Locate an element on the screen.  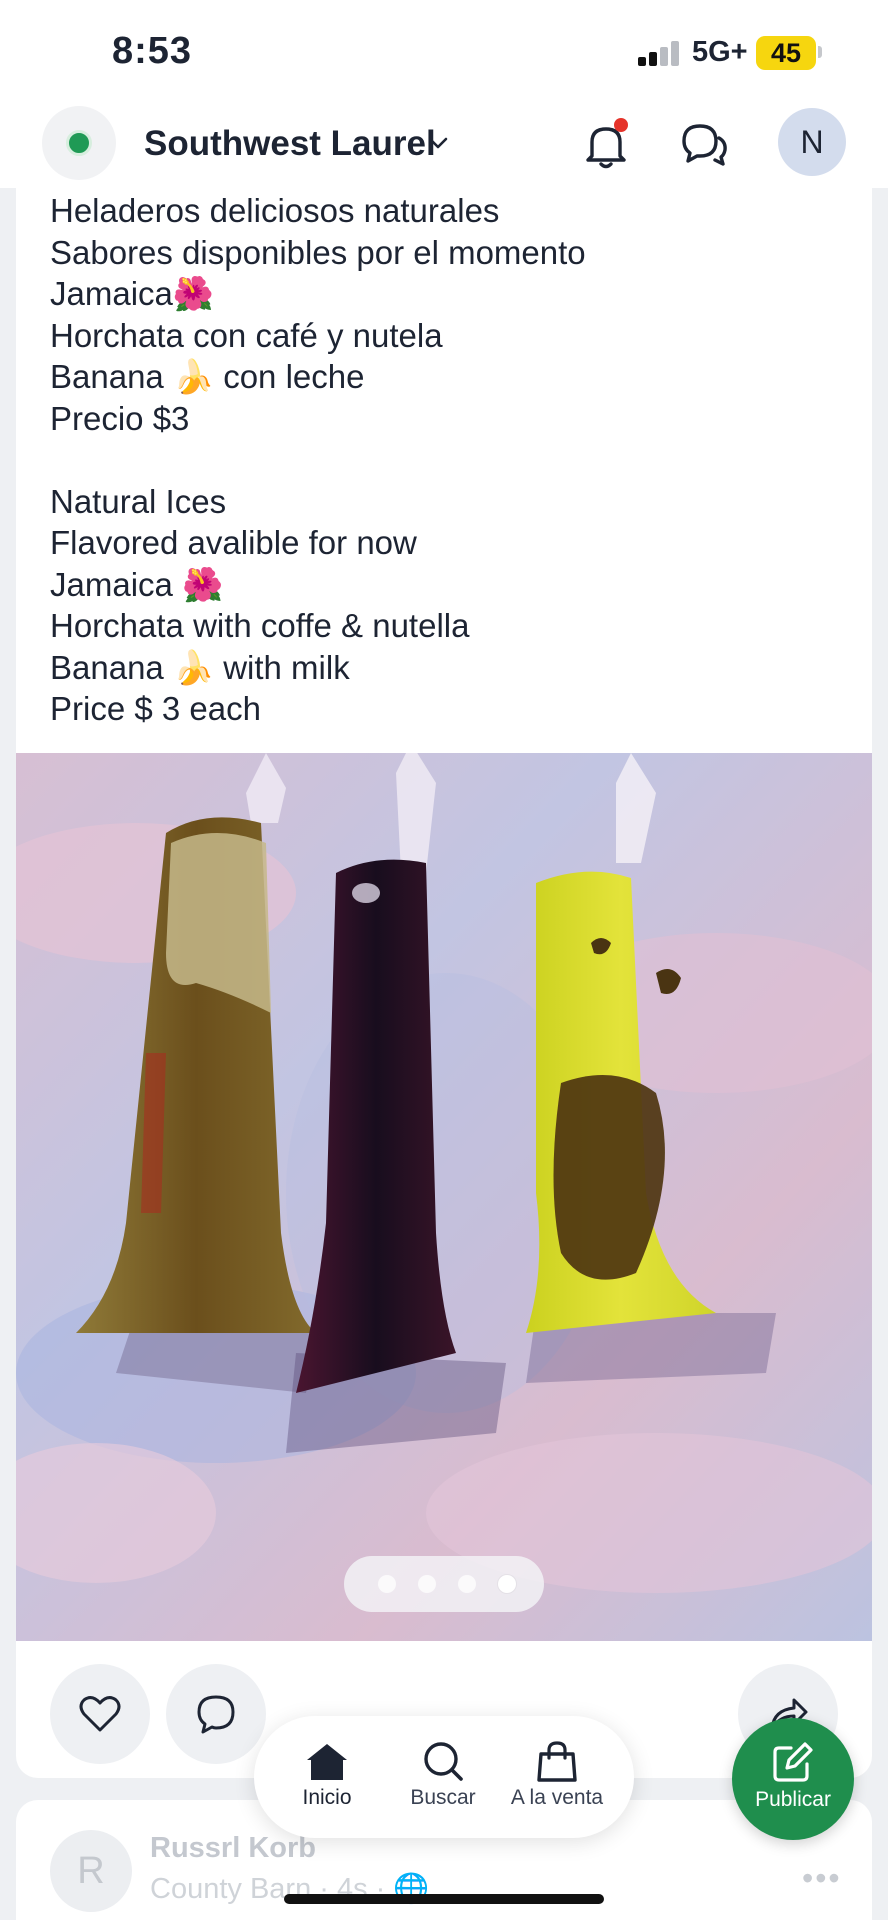
search-icon is located at coordinates (443, 1761).